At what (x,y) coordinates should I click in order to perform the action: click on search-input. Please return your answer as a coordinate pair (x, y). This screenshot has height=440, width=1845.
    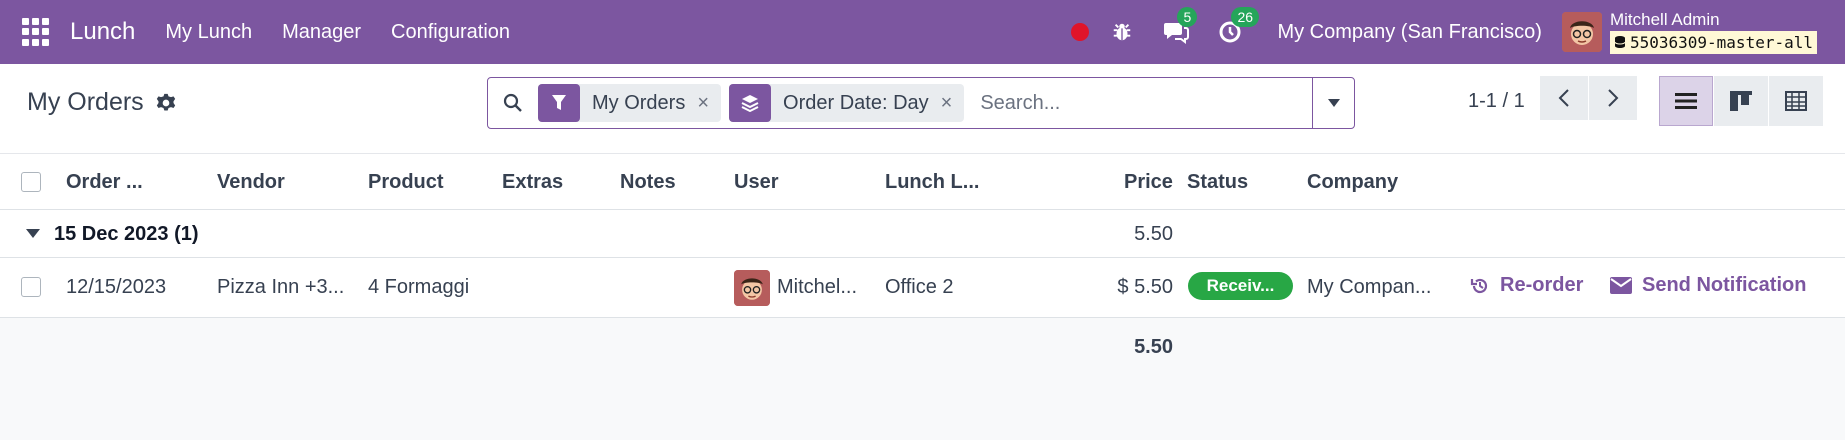
    Looking at the image, I should click on (1142, 103).